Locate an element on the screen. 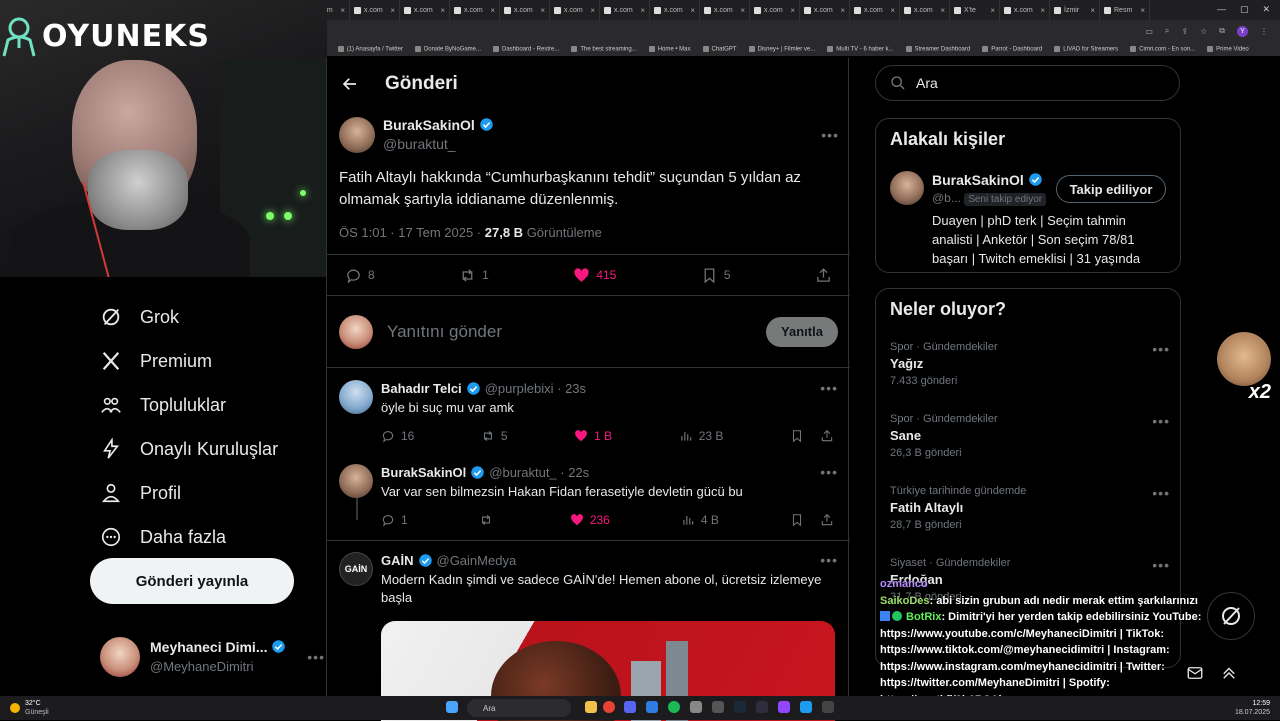 This screenshot has width=1280, height=721. account-more-icon: ••• is located at coordinates (316, 657).